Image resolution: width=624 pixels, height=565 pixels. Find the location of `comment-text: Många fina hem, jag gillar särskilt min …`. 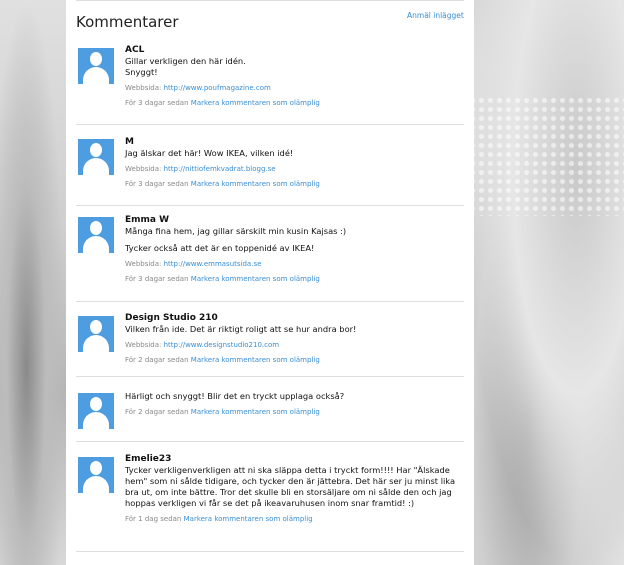

comment-text: Många fina hem, jag gillar särskilt min … is located at coordinates (236, 231).